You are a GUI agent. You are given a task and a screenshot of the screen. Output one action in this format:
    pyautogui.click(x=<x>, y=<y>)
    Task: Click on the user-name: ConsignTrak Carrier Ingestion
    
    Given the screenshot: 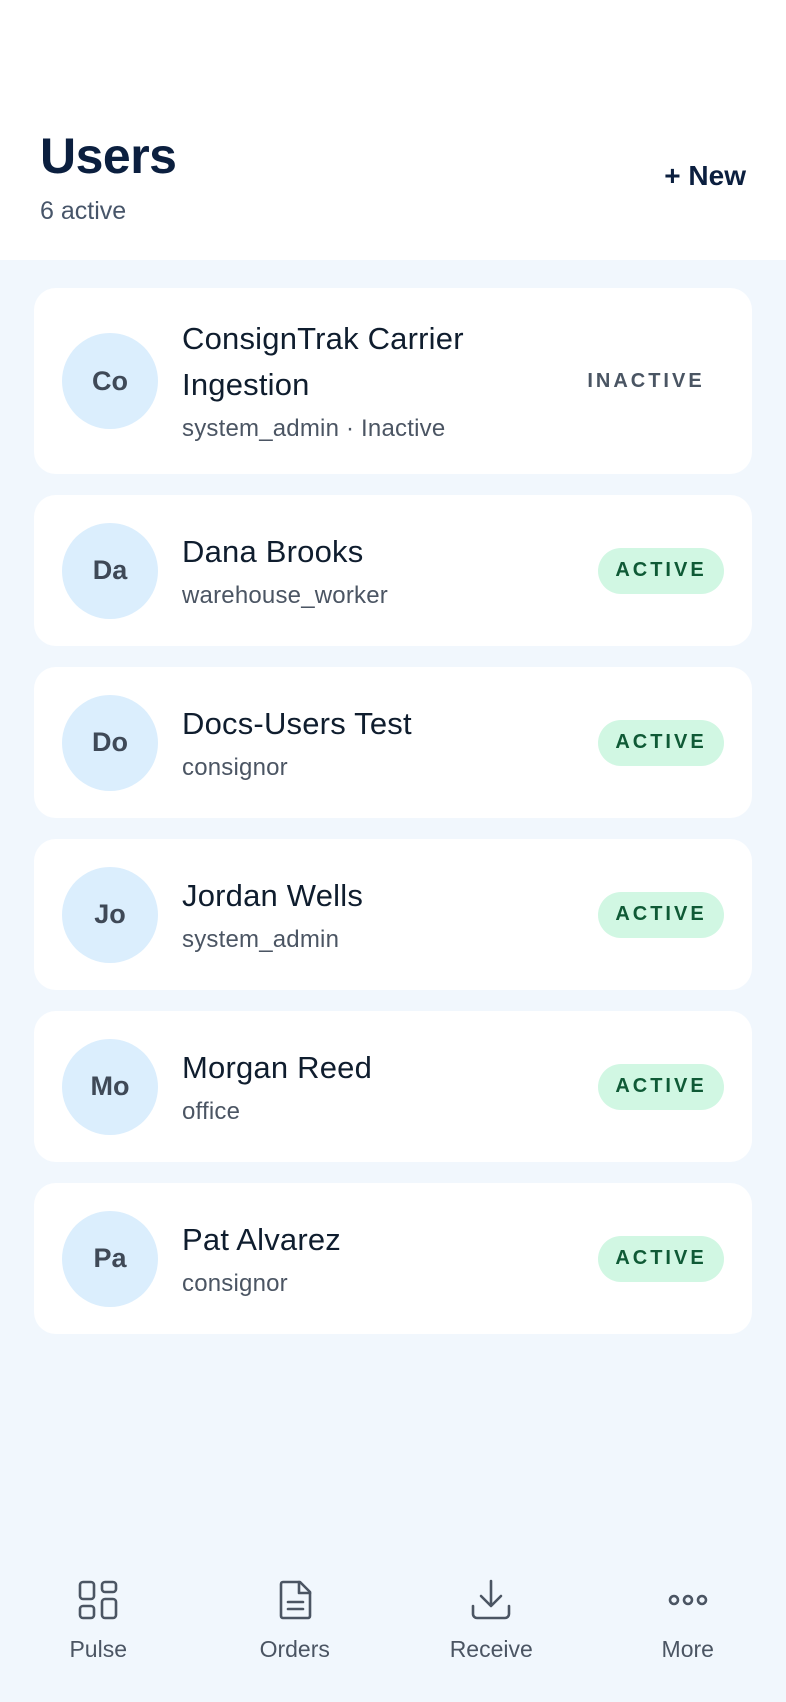 What is the action you would take?
    pyautogui.click(x=323, y=361)
    